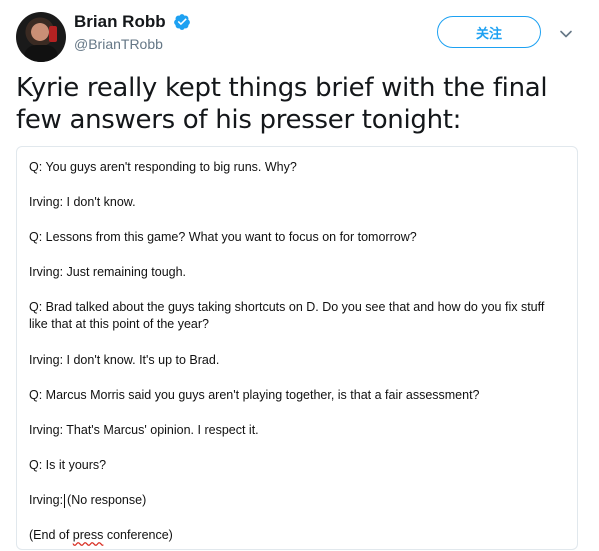 This screenshot has width=599, height=551. What do you see at coordinates (108, 272) in the screenshot?
I see `transcript-line: Irving: Just remaining tough.` at bounding box center [108, 272].